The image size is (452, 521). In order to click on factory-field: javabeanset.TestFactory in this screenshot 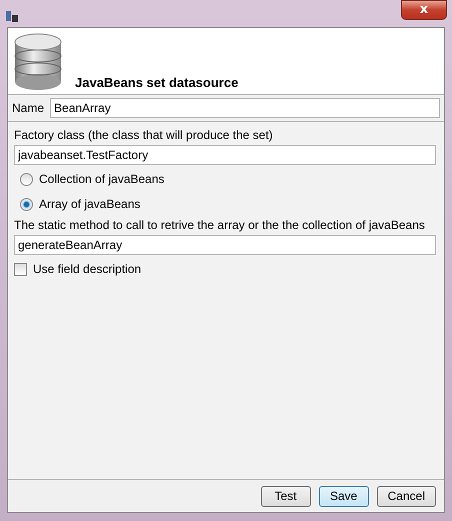, I will do `click(225, 155)`.